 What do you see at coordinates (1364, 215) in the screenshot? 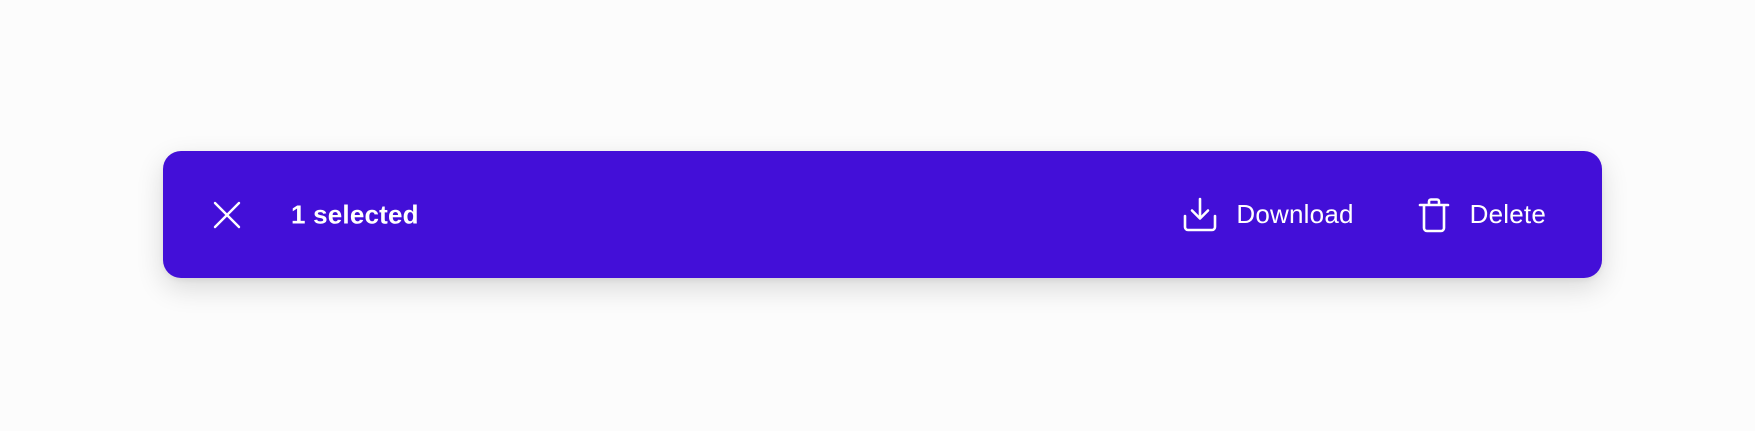
I see `bulk-actions: Download Delete` at bounding box center [1364, 215].